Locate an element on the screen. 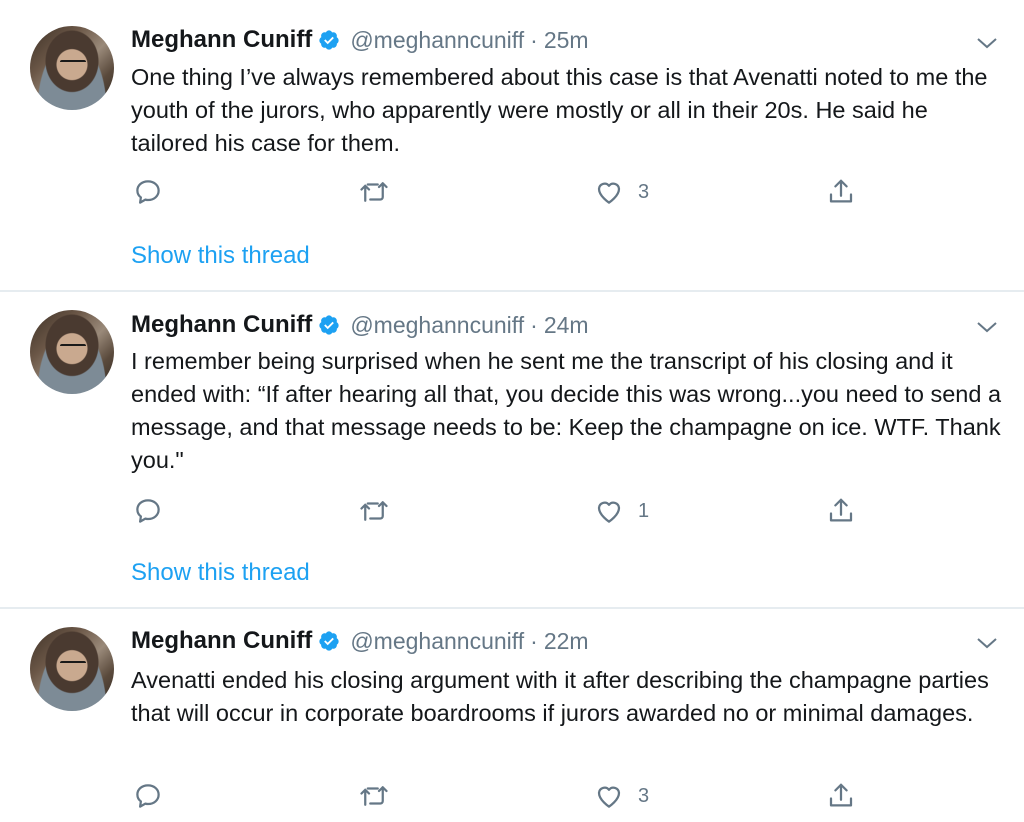 The width and height of the screenshot is (1024, 822). tweet-header: Meghann Cuniff @meghanncuniff · 25m is located at coordinates (360, 40).